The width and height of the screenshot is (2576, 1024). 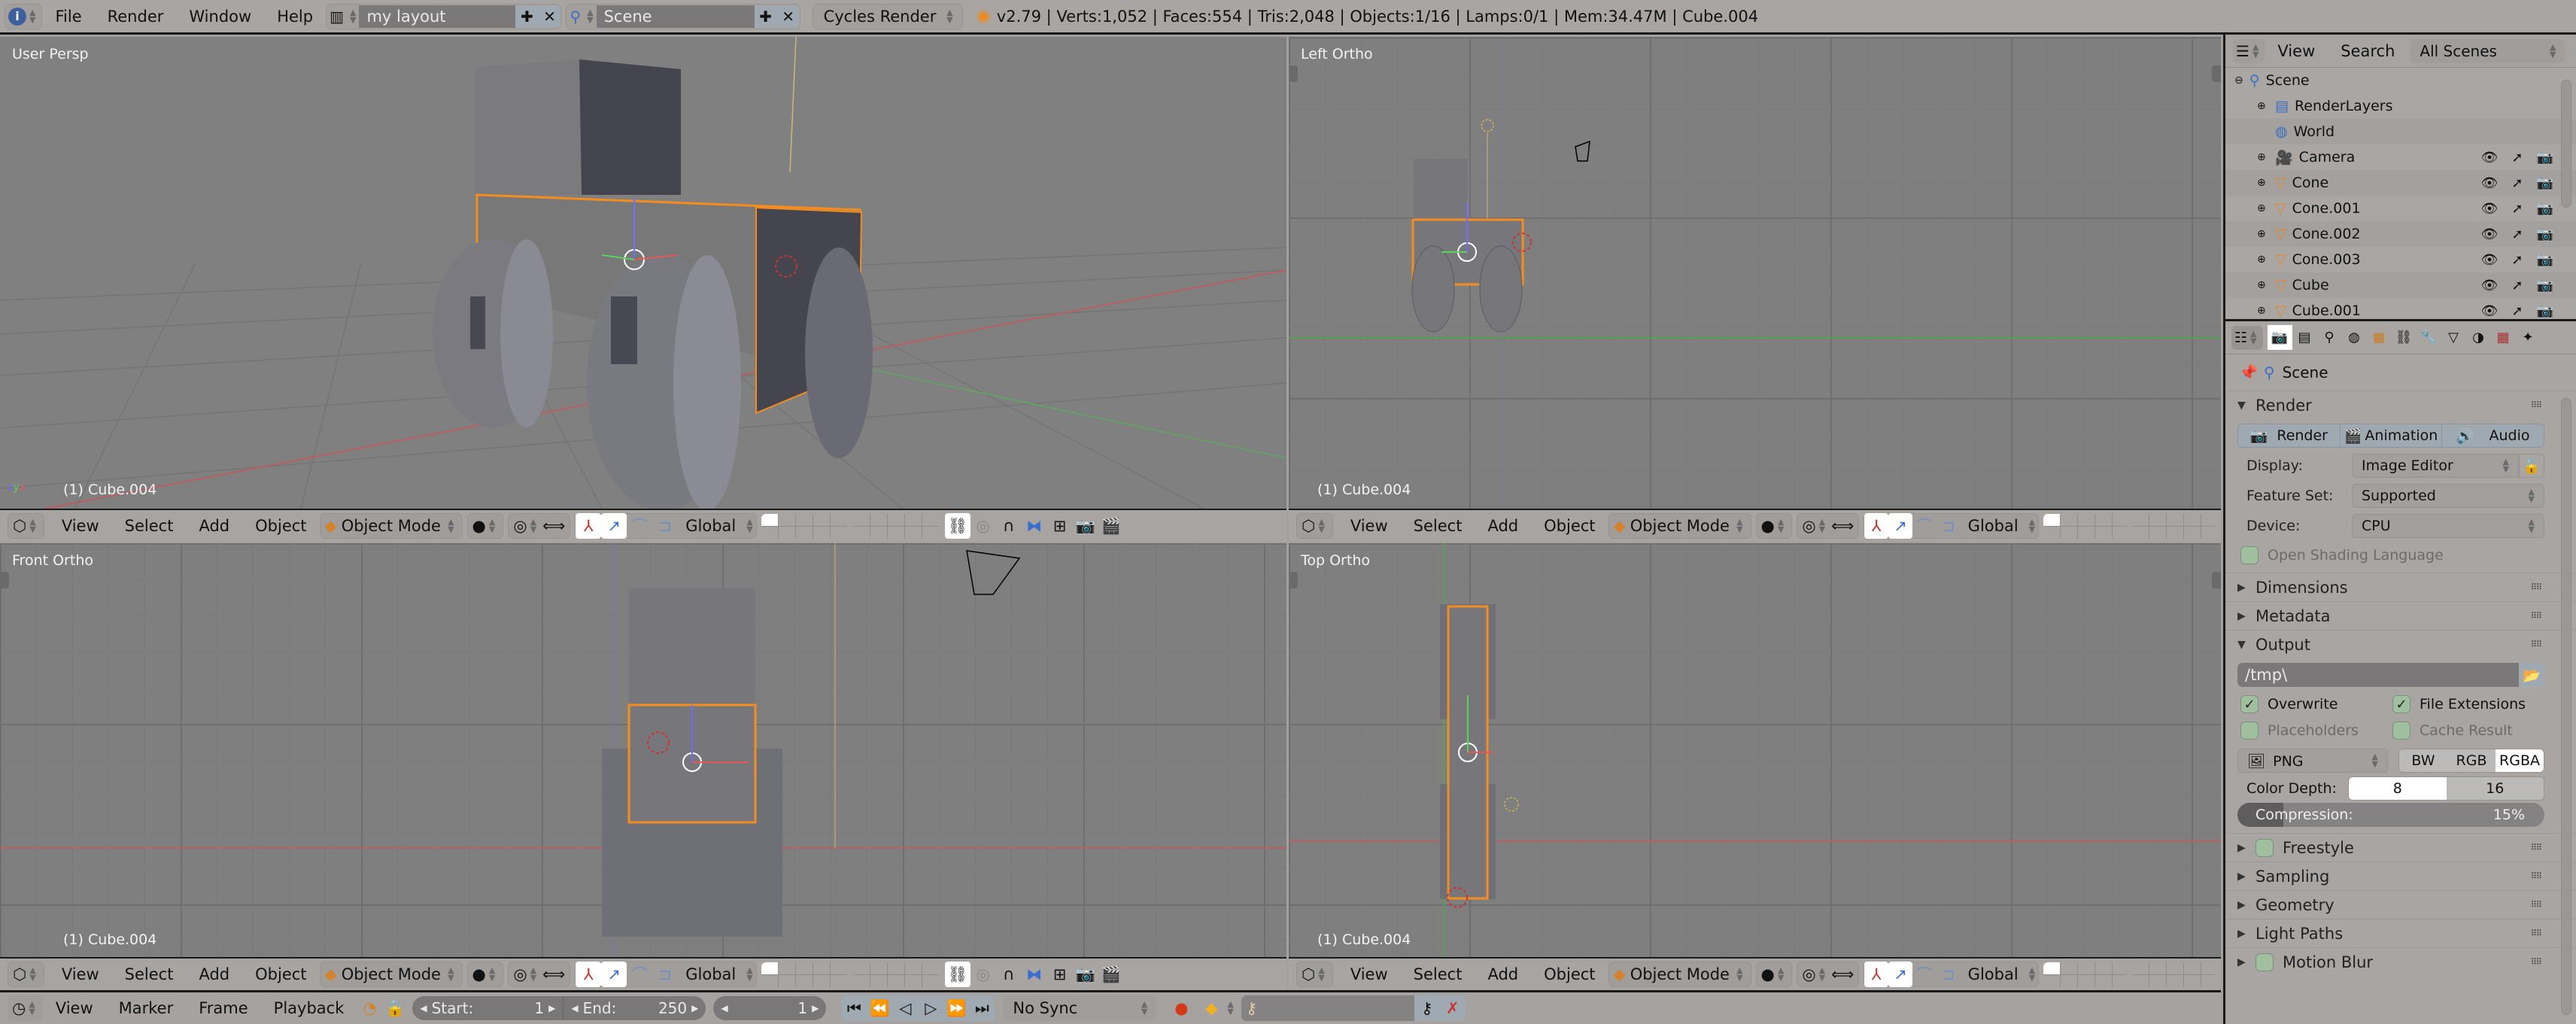 I want to click on delete-scene-button: ✕, so click(x=788, y=16).